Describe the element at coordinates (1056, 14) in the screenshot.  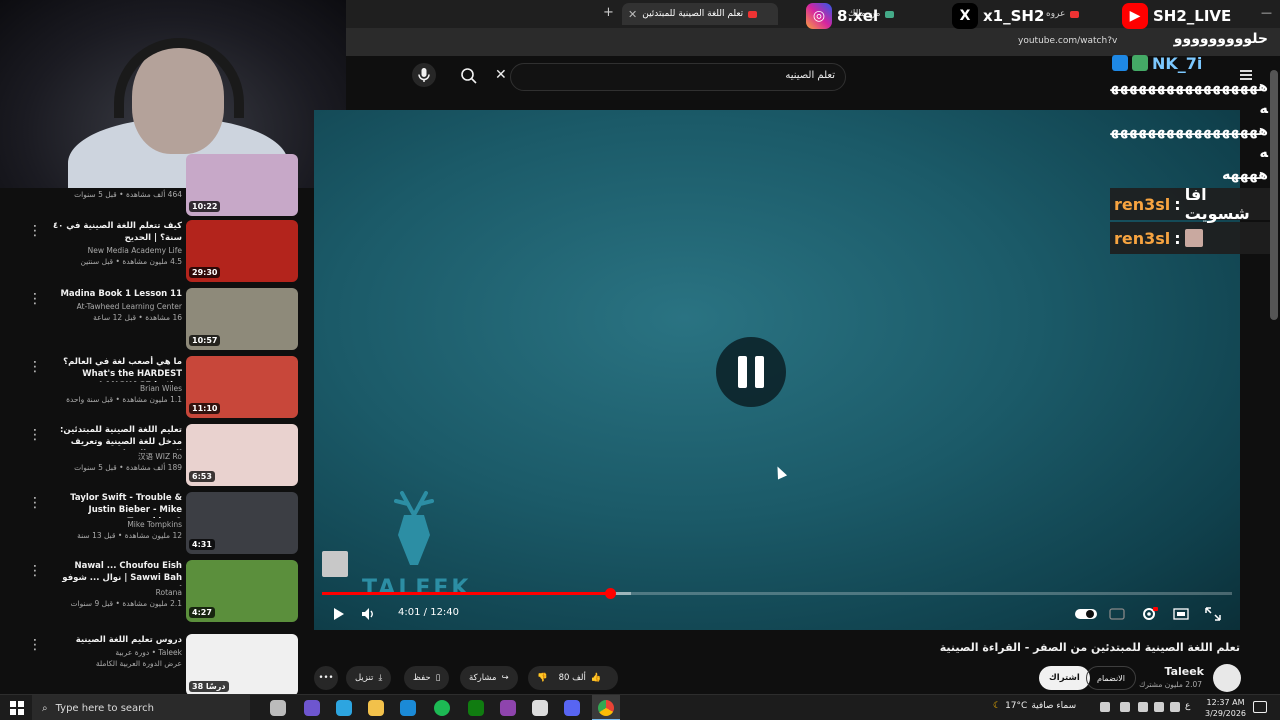
I see `tab-label: عروه` at that location.